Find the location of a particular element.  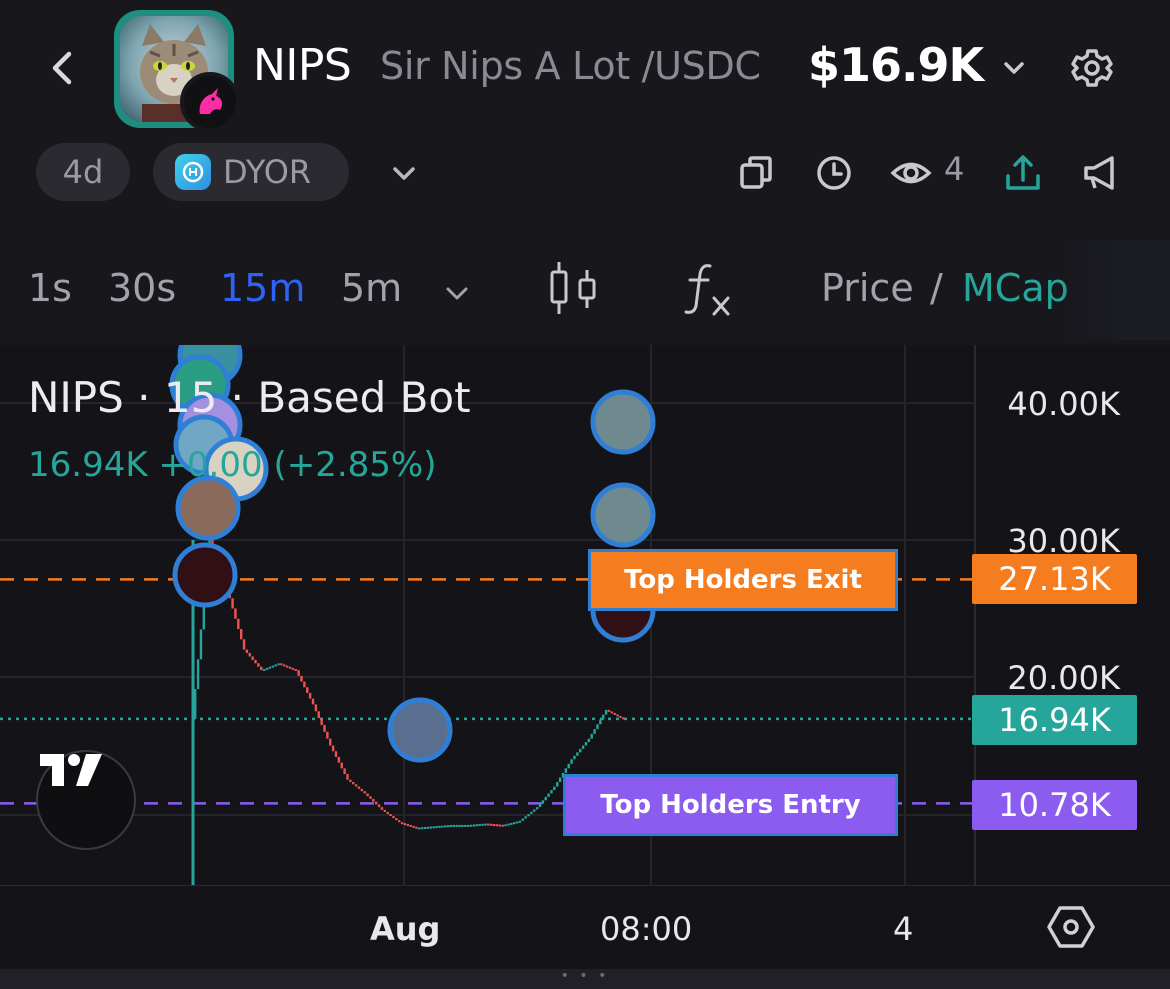

chart-settings-hexagon-icon is located at coordinates (1071, 927).